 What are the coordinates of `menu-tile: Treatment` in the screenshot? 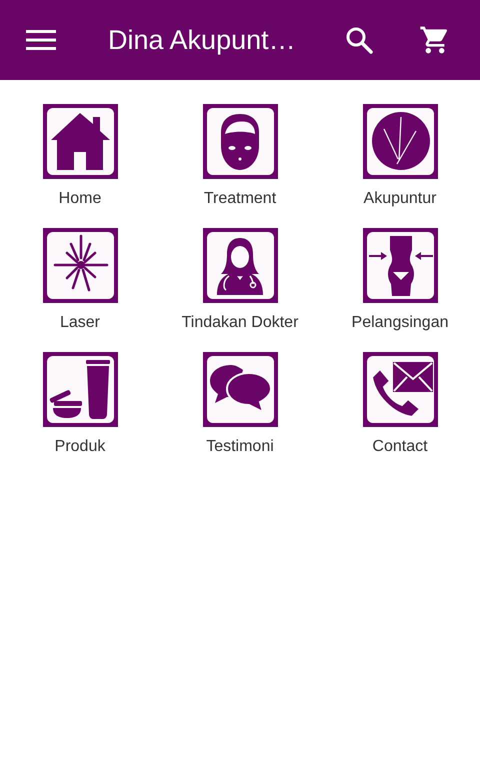 It's located at (240, 156).